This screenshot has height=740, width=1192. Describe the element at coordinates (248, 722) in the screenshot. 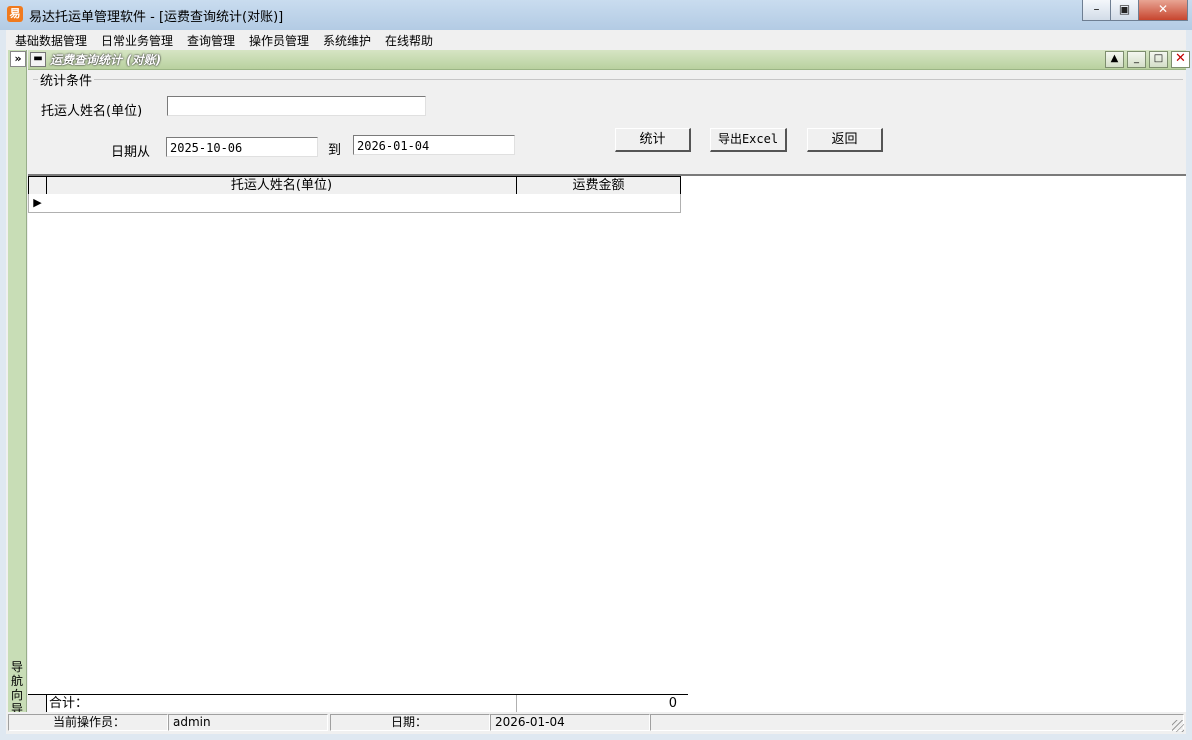

I see `operator-value: admin` at that location.